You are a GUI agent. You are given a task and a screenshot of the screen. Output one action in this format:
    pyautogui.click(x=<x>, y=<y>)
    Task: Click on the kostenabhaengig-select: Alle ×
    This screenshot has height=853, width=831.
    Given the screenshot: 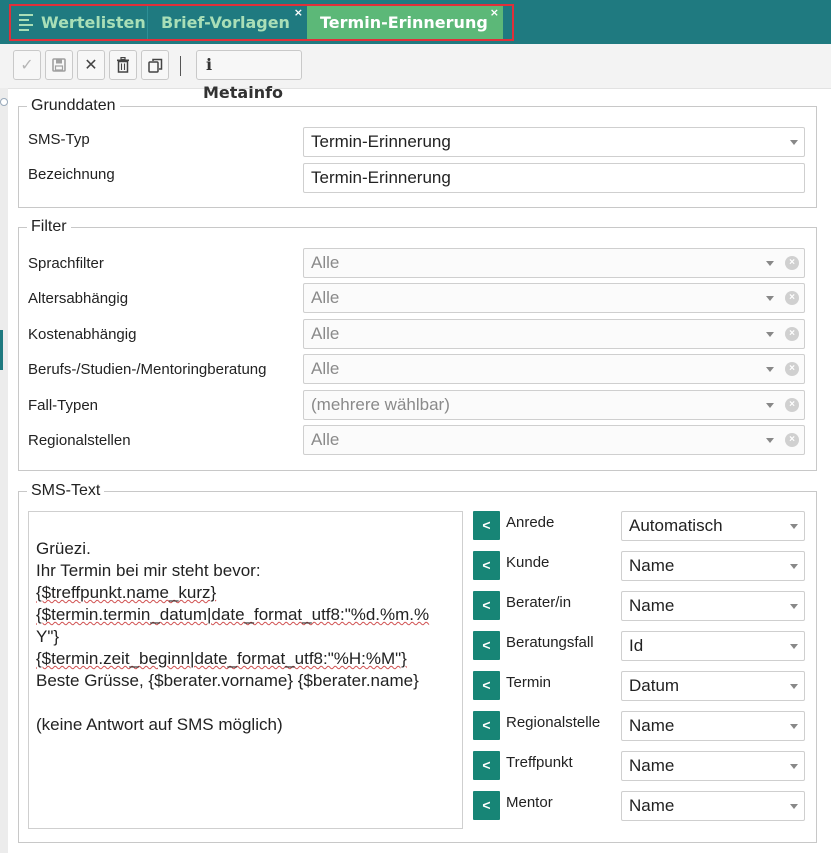 What is the action you would take?
    pyautogui.click(x=554, y=334)
    